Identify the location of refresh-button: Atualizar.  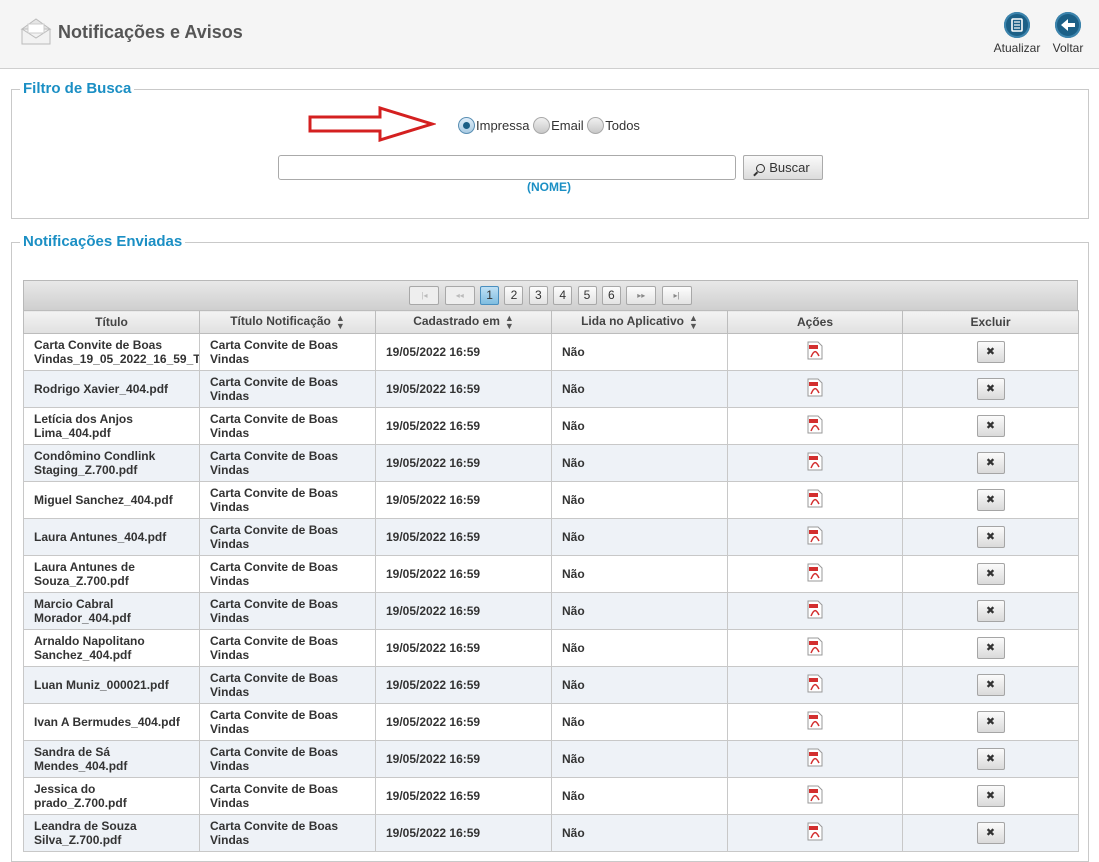
(1017, 33).